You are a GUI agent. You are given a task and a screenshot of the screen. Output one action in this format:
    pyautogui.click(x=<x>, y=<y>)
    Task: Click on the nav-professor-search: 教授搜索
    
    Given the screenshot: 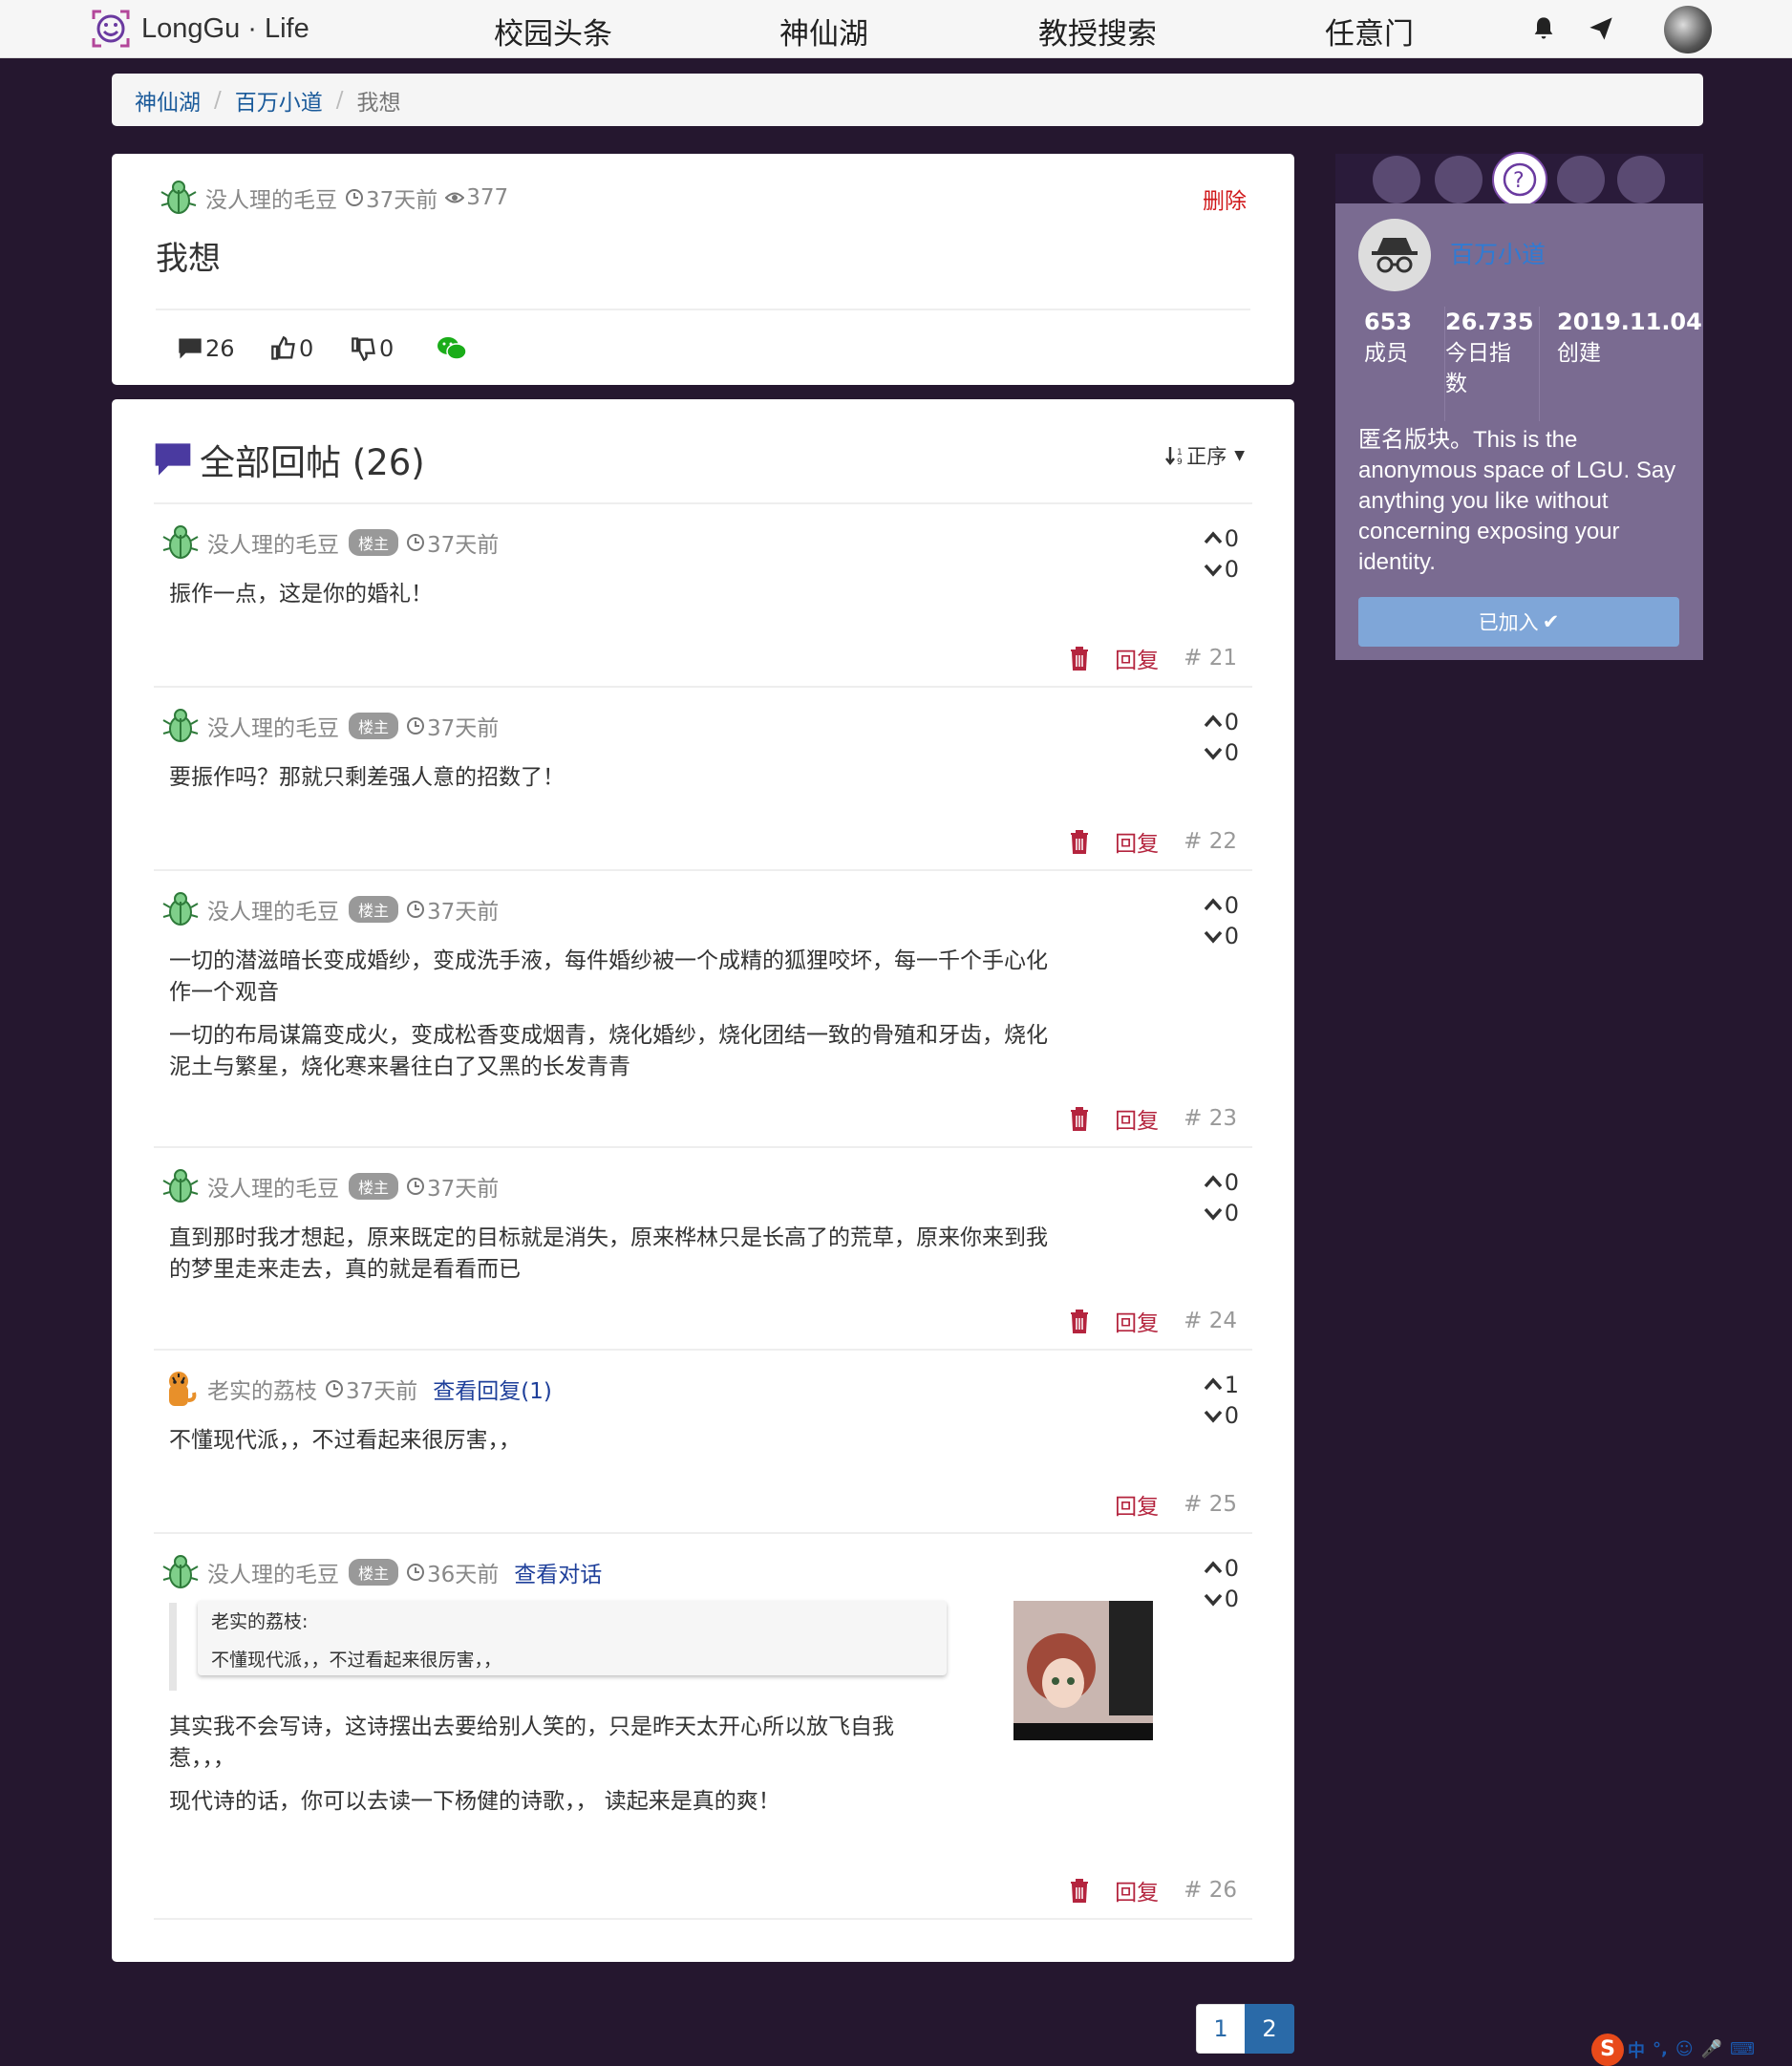 What is the action you would take?
    pyautogui.click(x=1097, y=31)
    